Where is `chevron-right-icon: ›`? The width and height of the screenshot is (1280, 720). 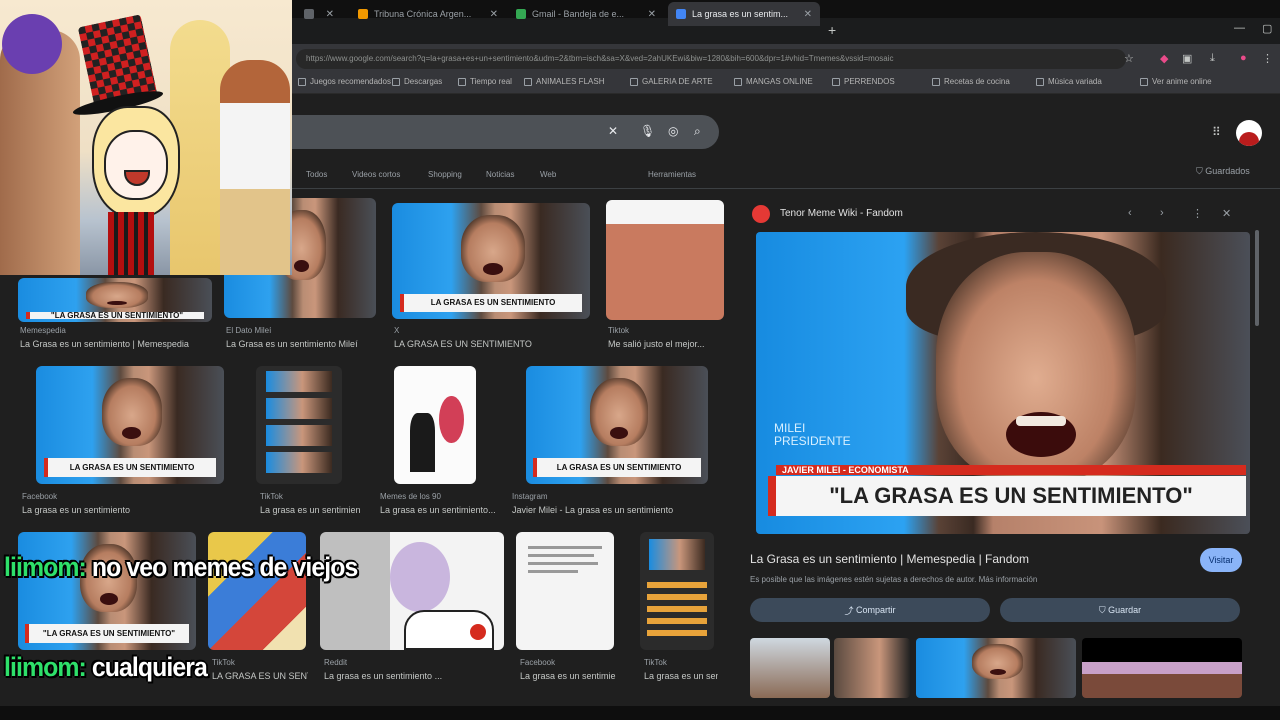 chevron-right-icon: › is located at coordinates (1162, 213).